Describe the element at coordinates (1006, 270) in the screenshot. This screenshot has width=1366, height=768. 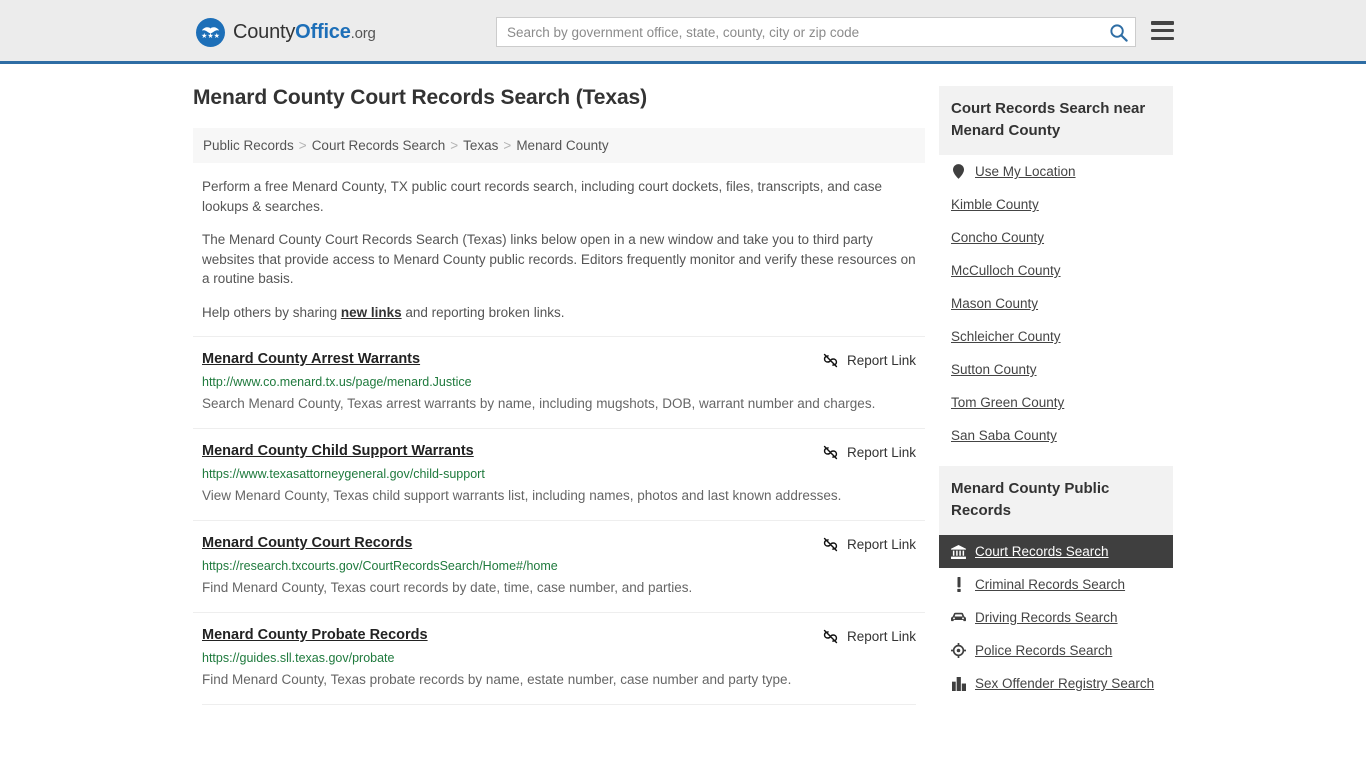
I see `sidebar-item-label: McCulloch County` at that location.